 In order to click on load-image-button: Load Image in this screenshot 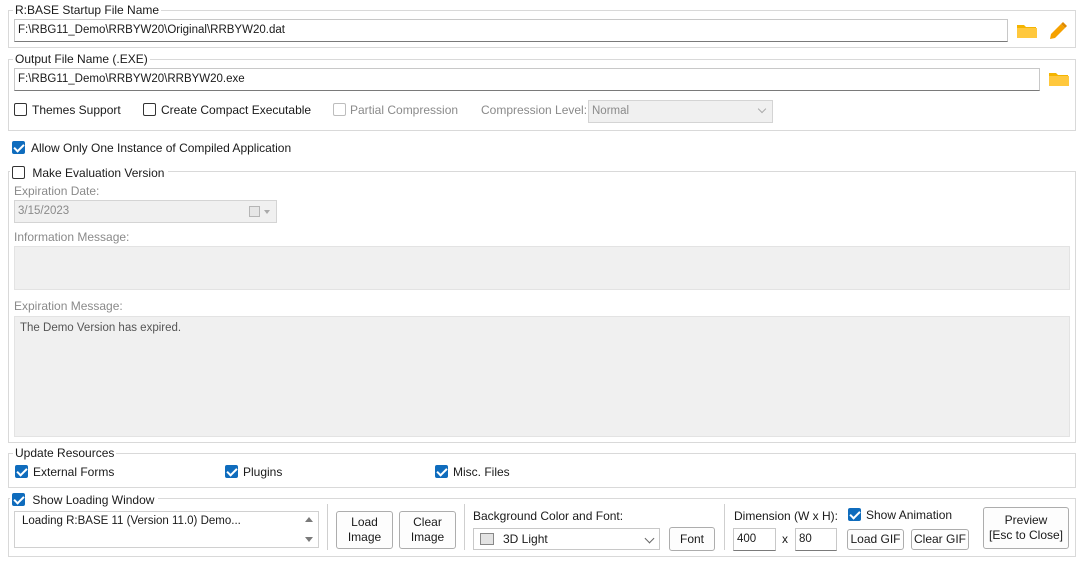, I will do `click(364, 530)`.